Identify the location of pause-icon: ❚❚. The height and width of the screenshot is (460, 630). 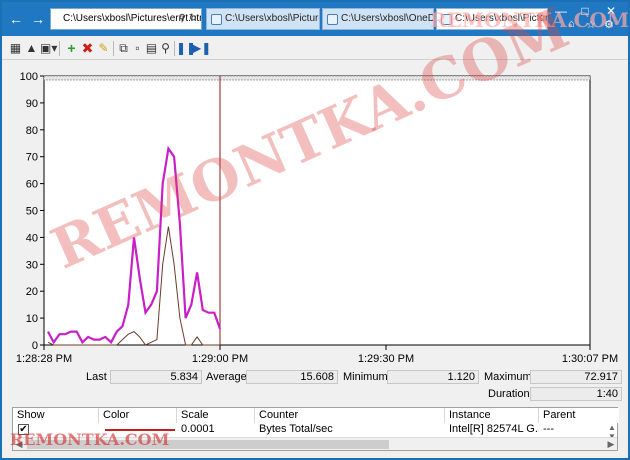
(186, 48).